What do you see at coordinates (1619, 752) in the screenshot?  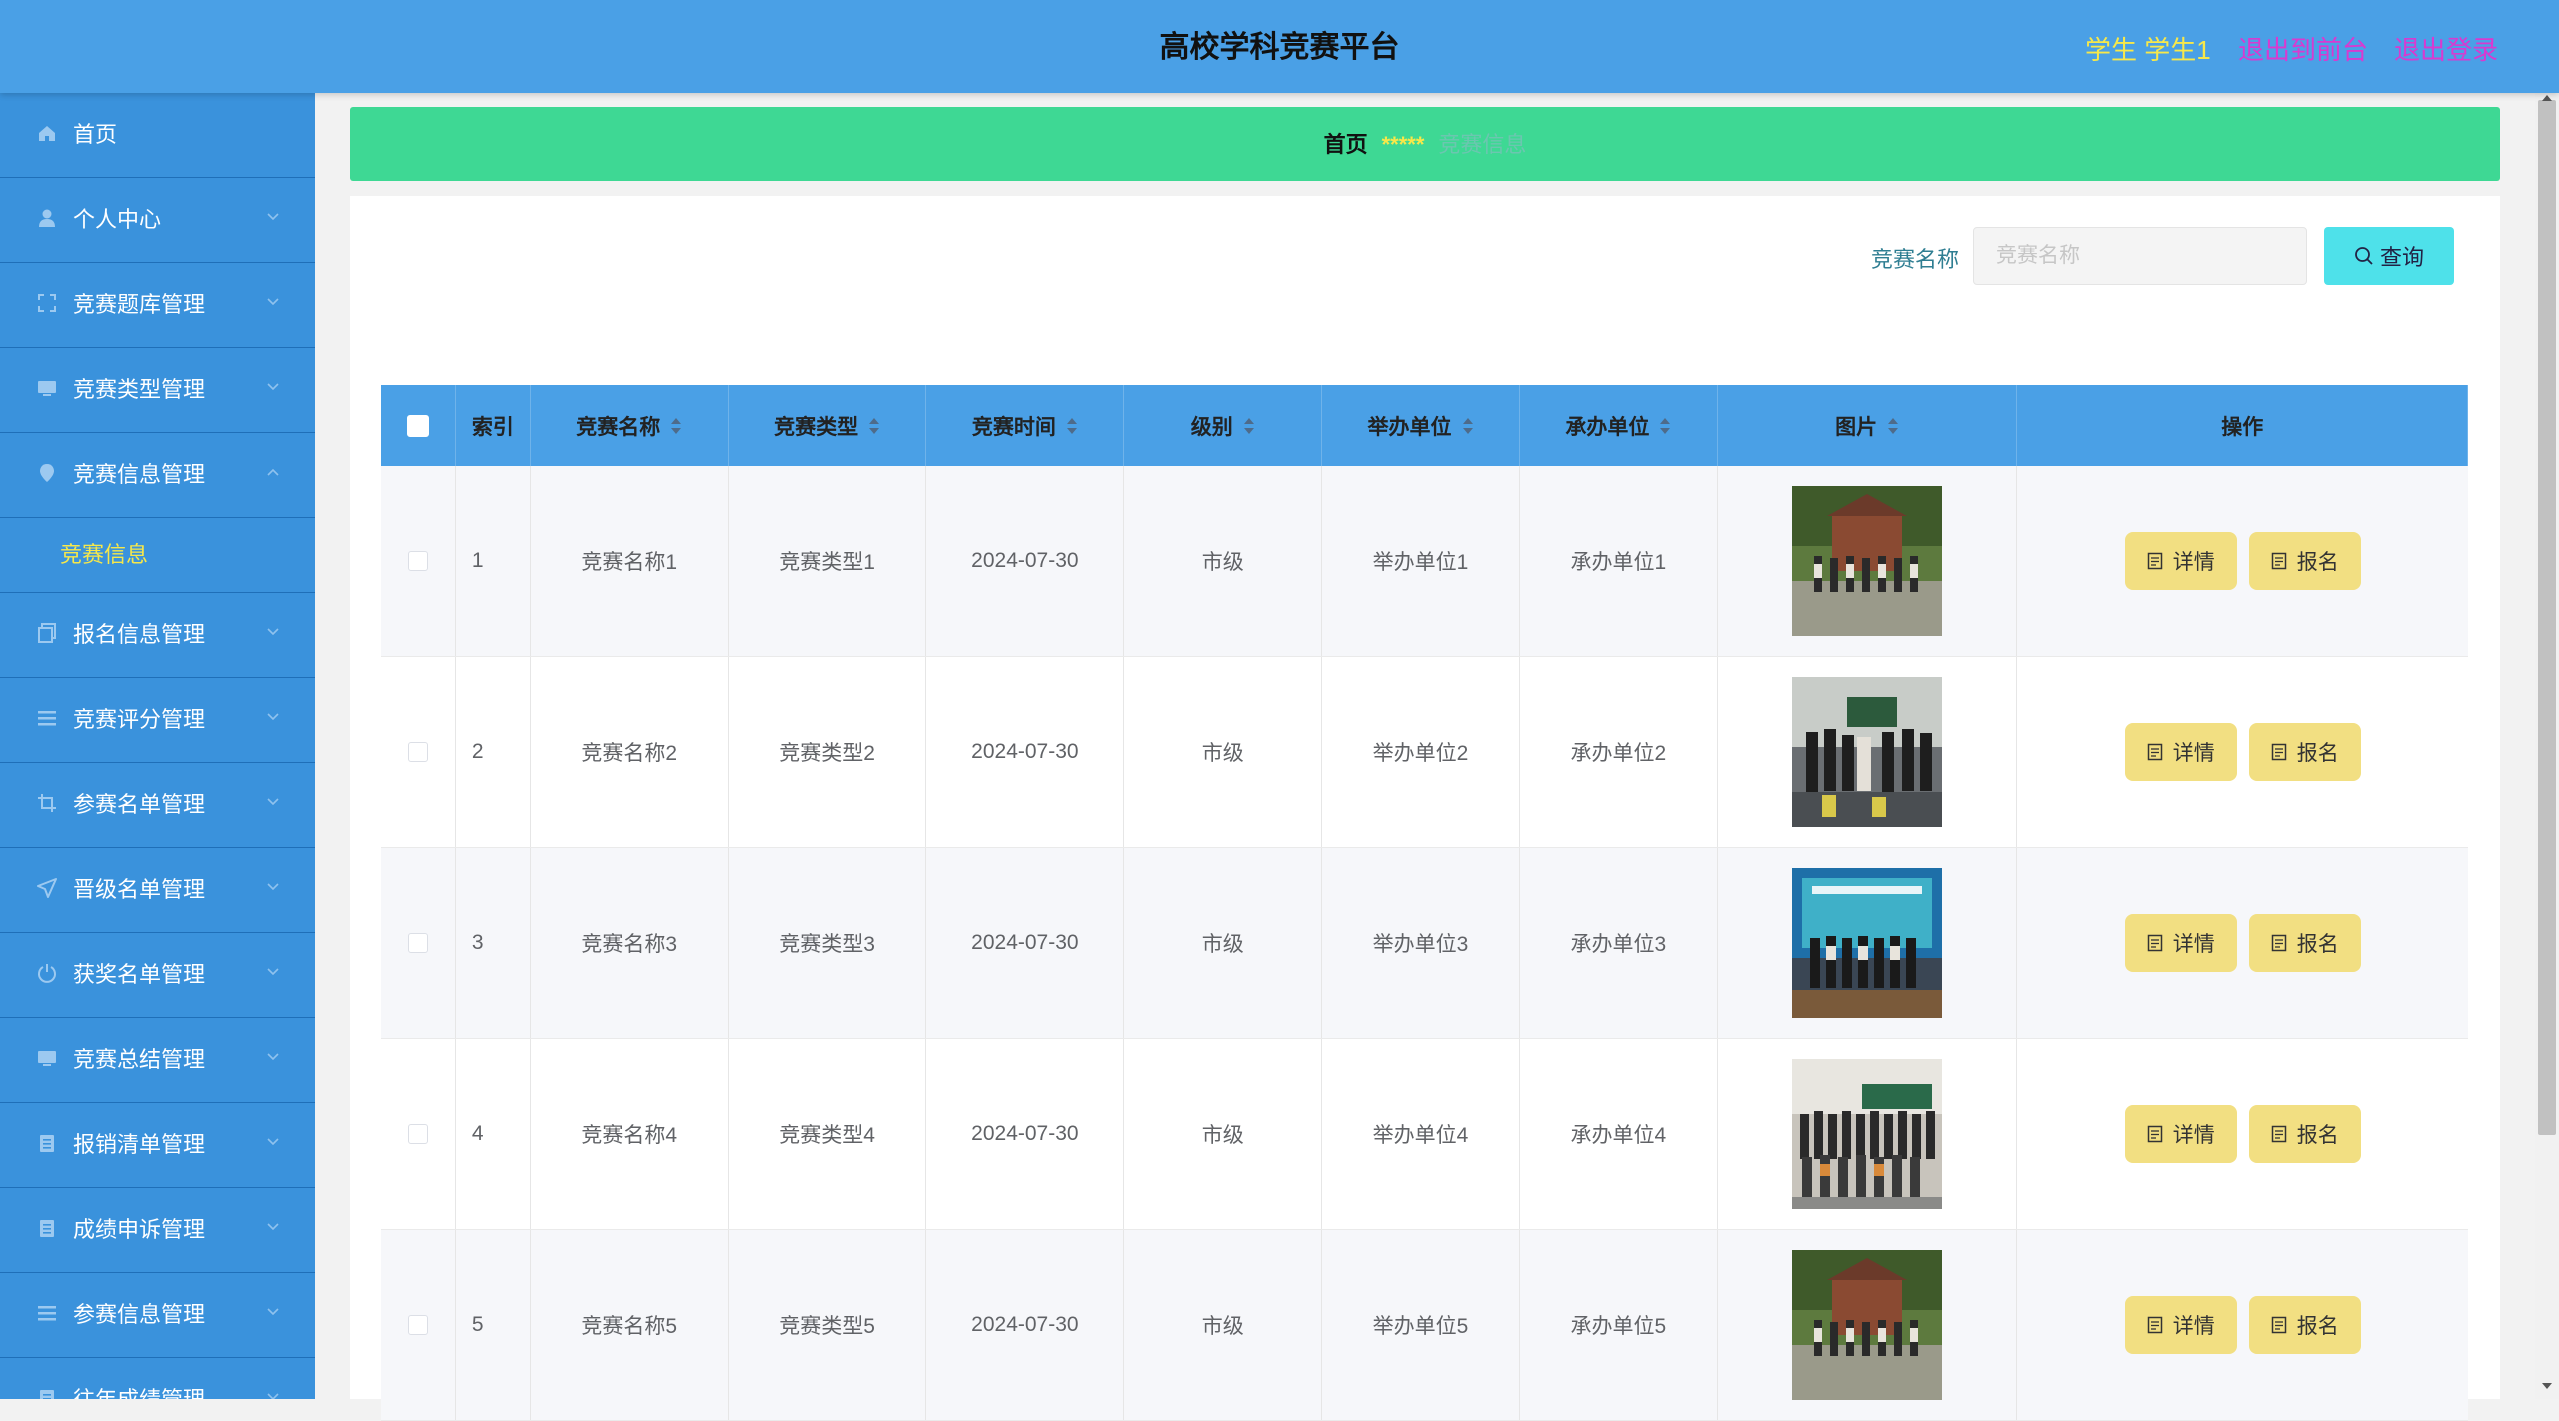 I see `cell-organizer: 承办单位2` at bounding box center [1619, 752].